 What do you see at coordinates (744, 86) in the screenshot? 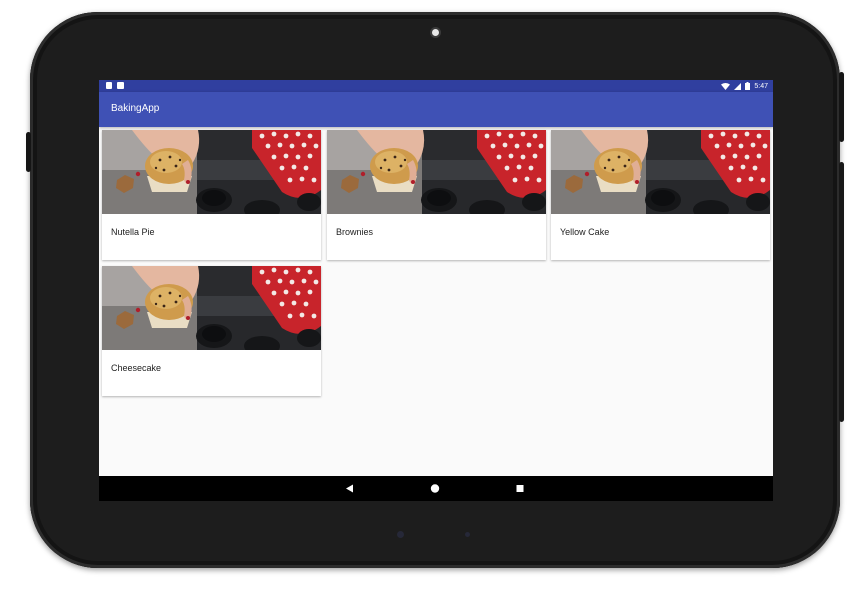
I see `status-right-icons: 5:47` at bounding box center [744, 86].